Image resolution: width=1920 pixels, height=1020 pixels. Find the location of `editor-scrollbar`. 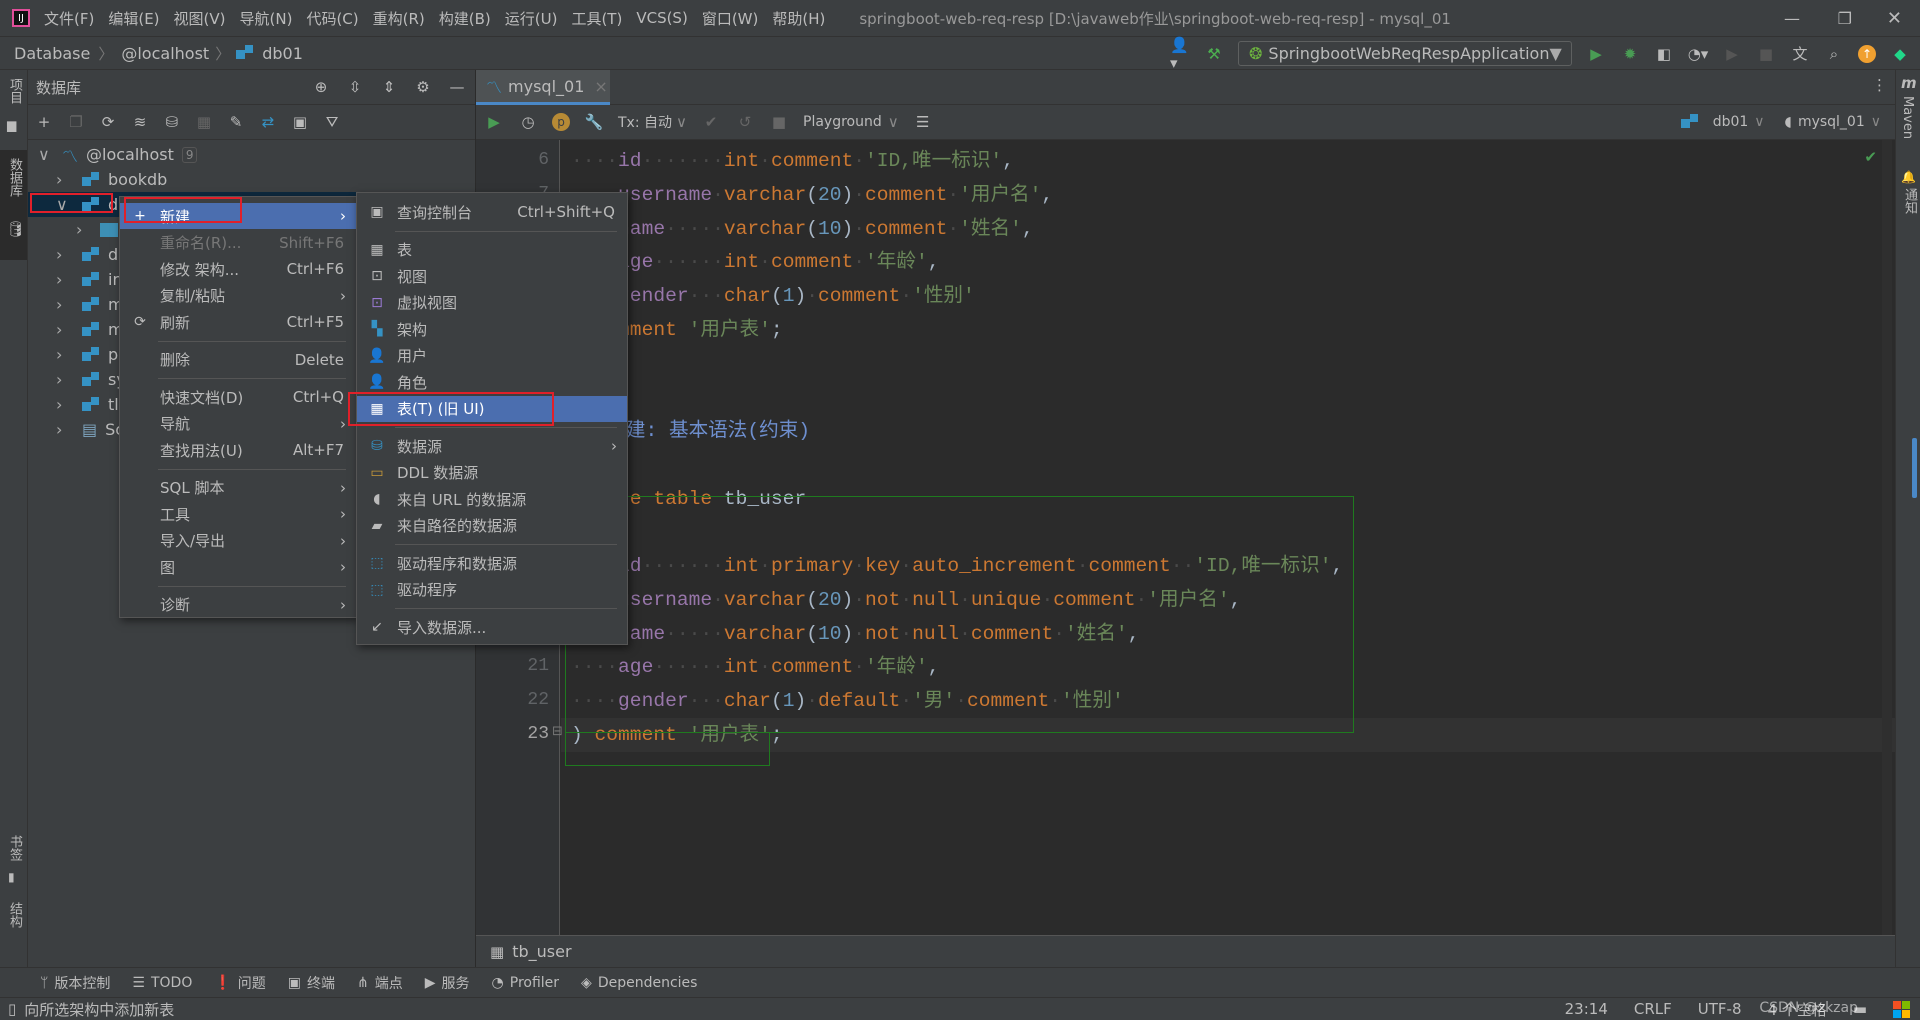

editor-scrollbar is located at coordinates (1887, 537).